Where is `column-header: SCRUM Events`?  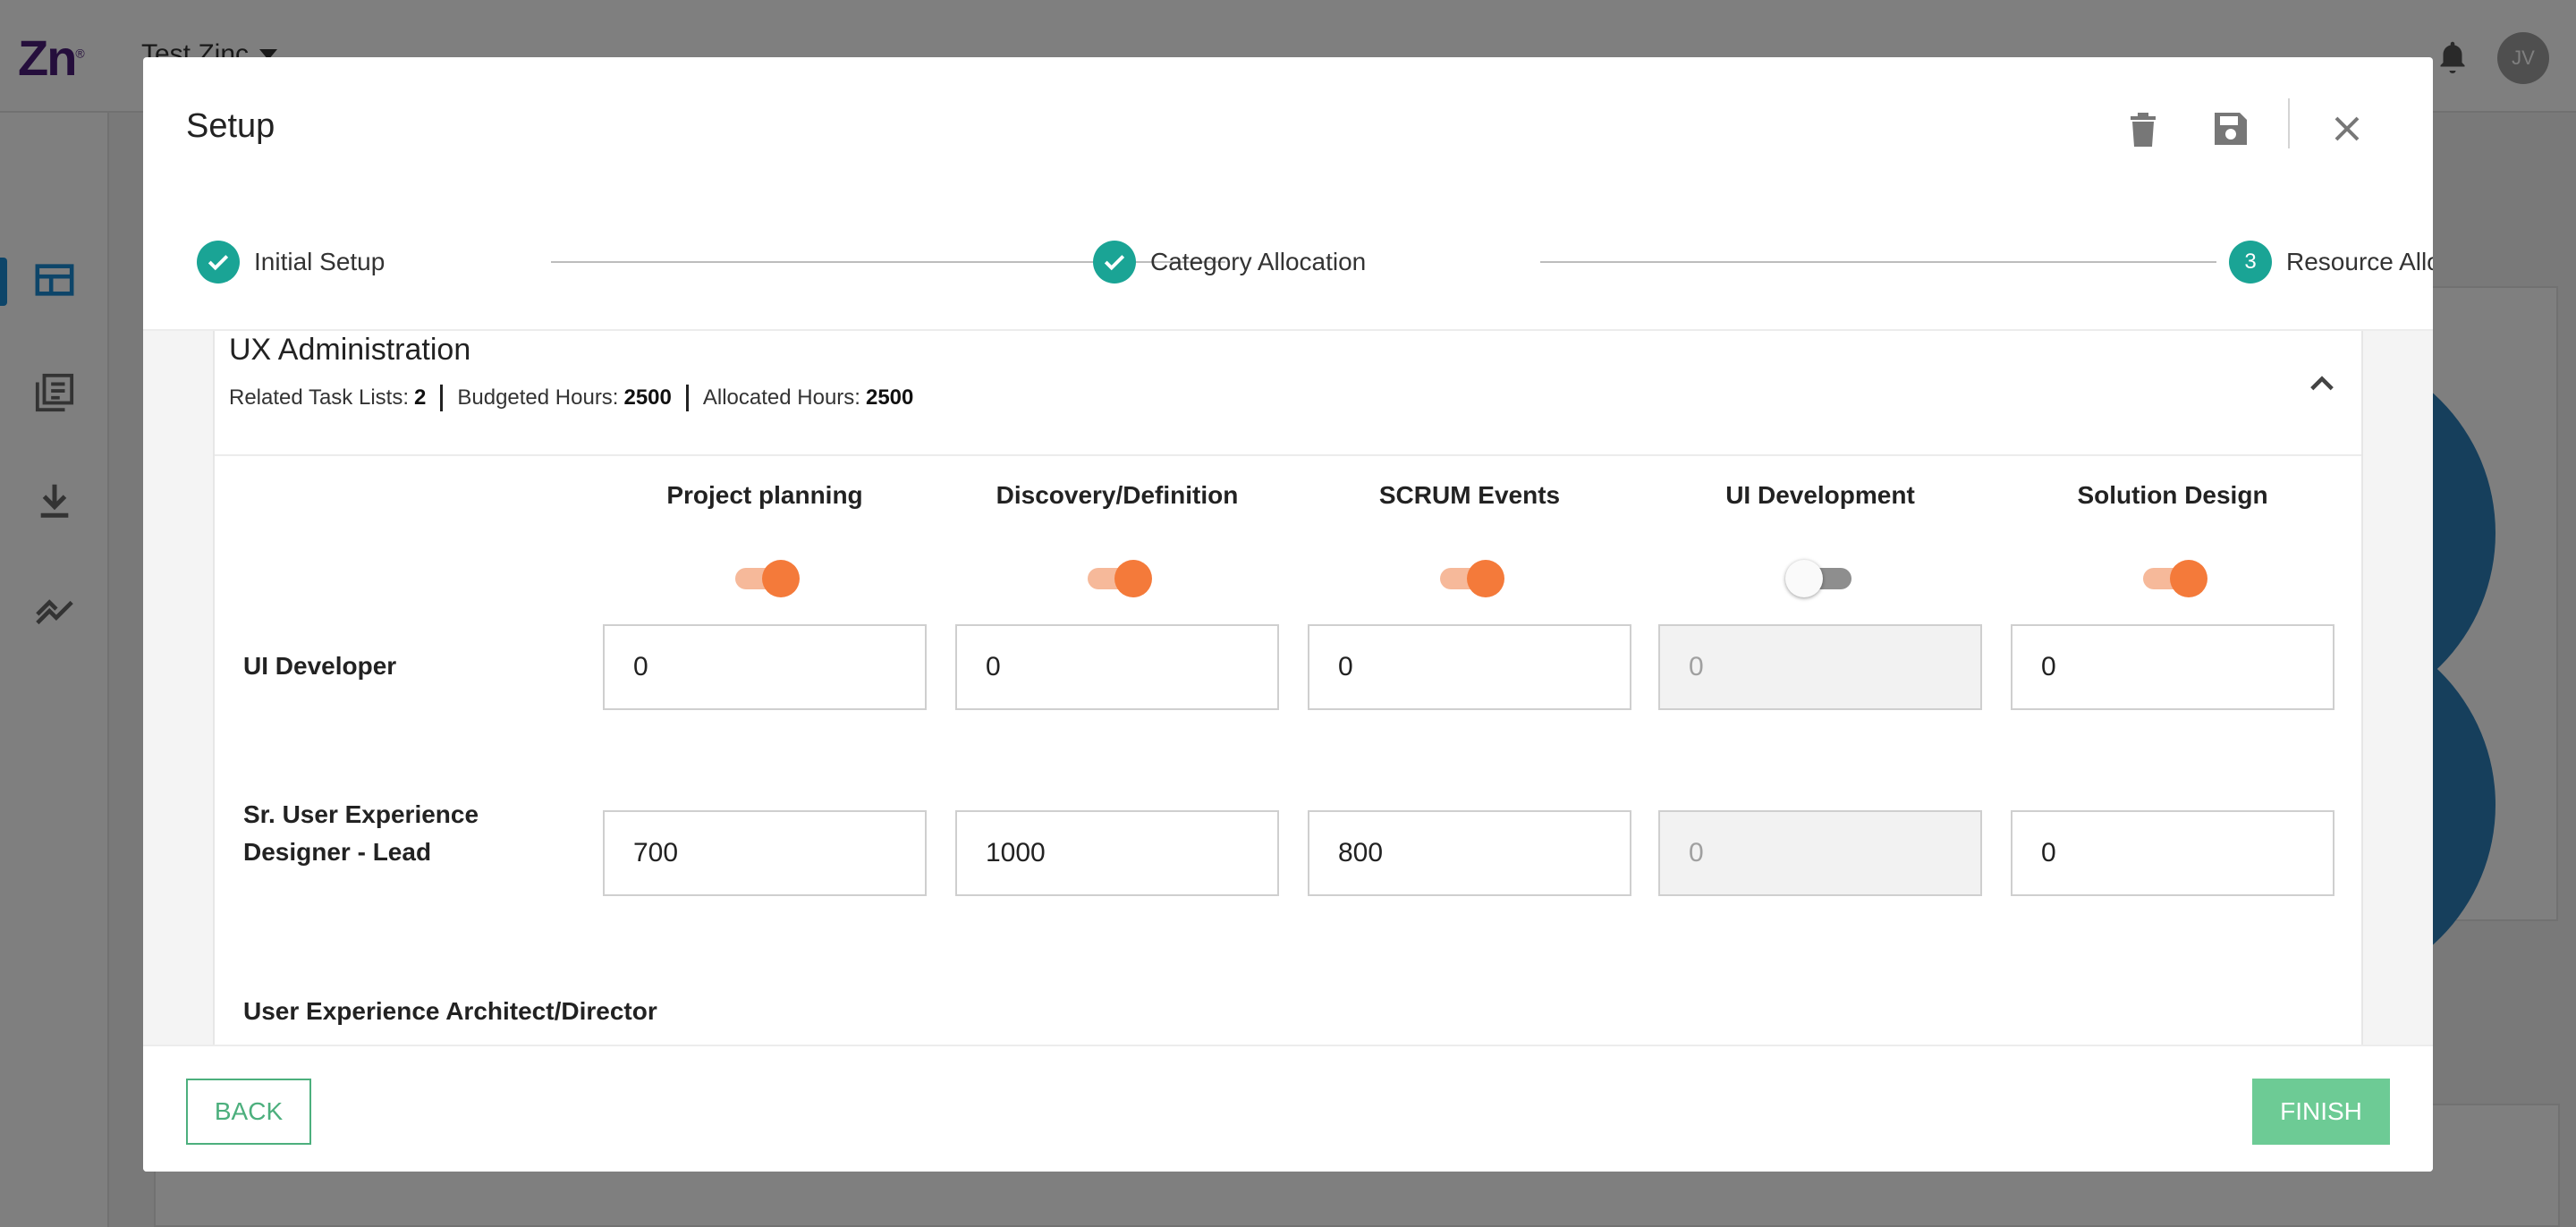
column-header: SCRUM Events is located at coordinates (1469, 495).